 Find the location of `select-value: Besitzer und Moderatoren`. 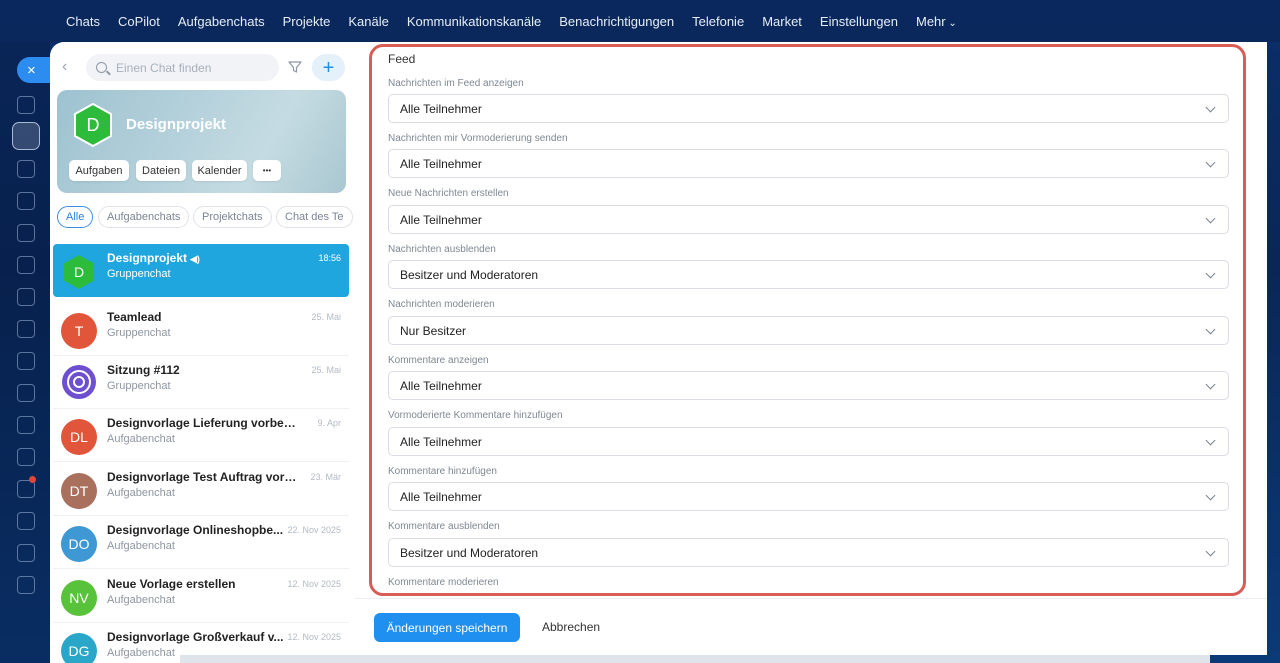

select-value: Besitzer und Moderatoren is located at coordinates (469, 274).